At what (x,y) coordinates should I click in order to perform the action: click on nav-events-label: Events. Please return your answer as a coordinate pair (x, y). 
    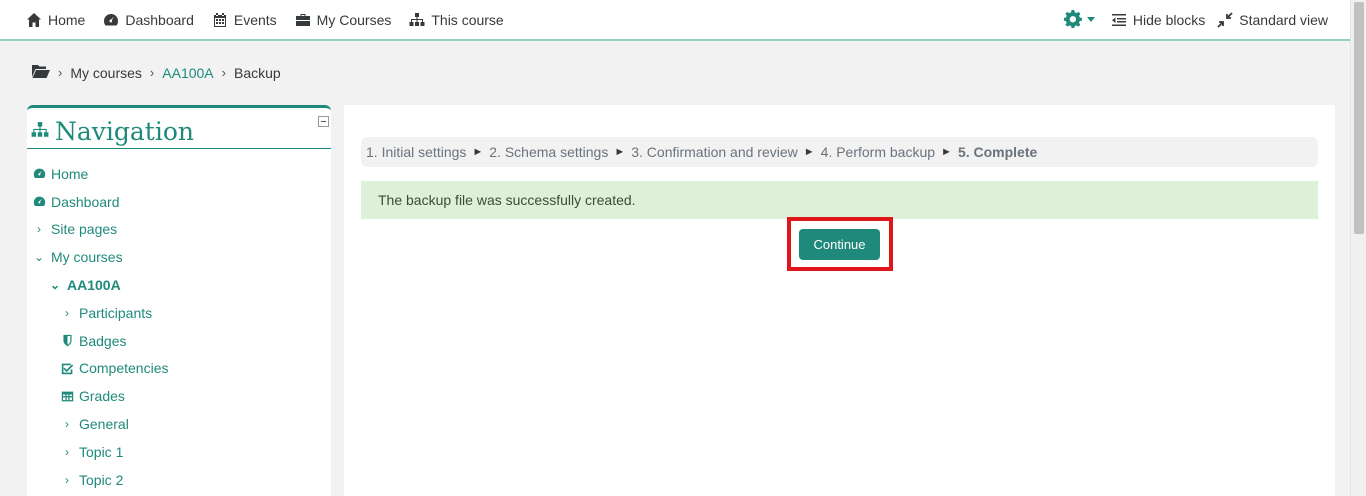
    Looking at the image, I should click on (255, 19).